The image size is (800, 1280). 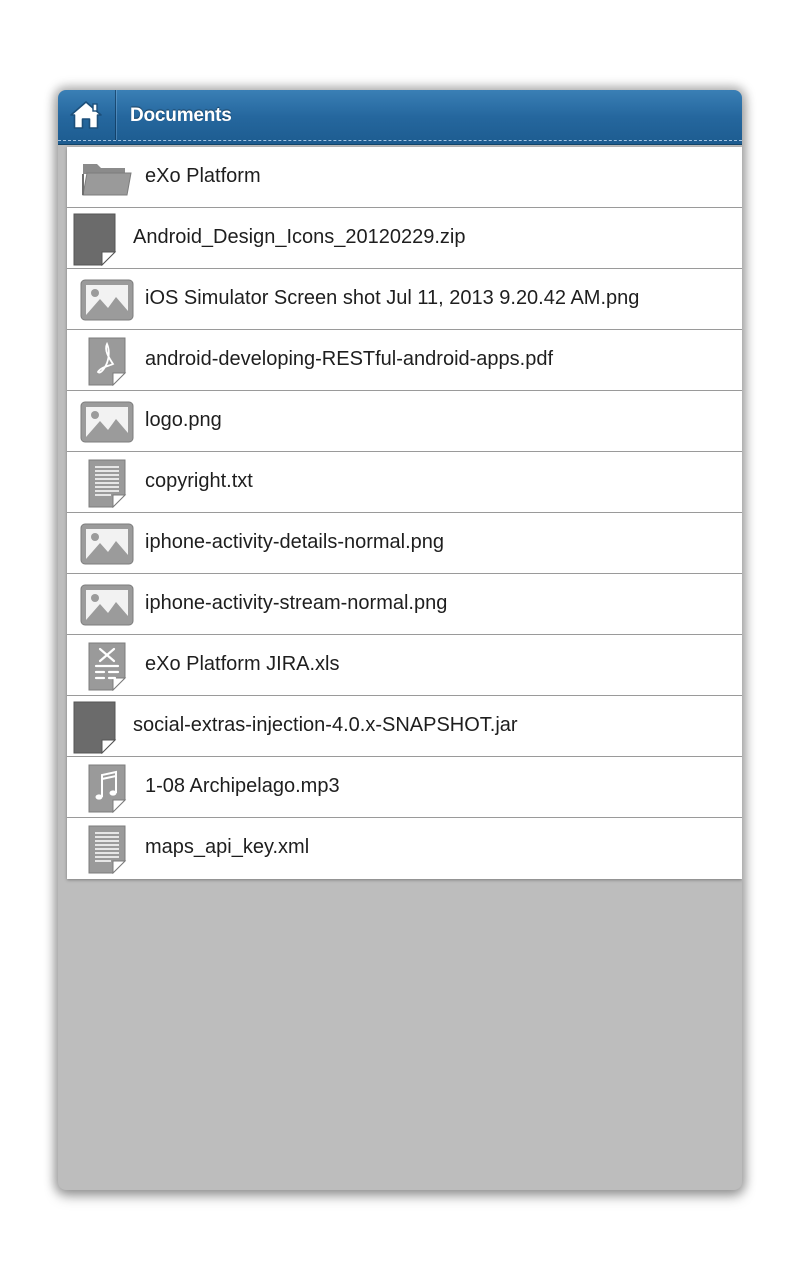 What do you see at coordinates (107, 666) in the screenshot?
I see `spreadsheet-icon` at bounding box center [107, 666].